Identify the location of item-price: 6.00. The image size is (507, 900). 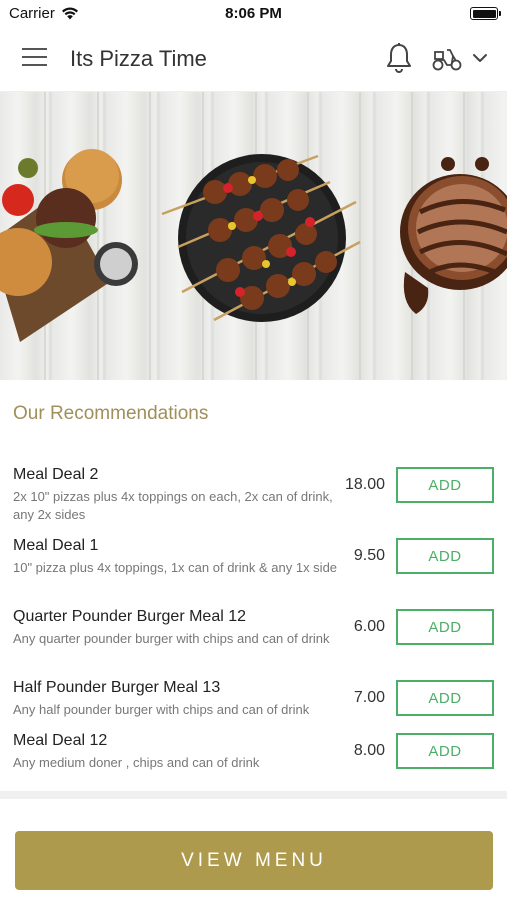
(369, 626).